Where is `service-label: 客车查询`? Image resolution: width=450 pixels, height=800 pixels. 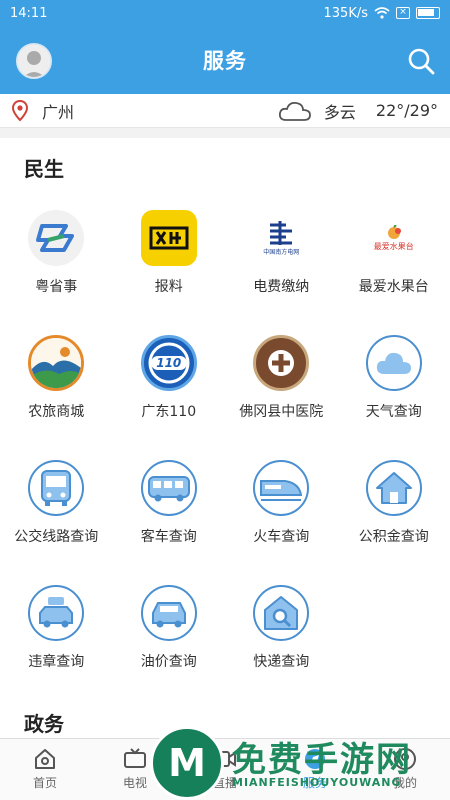 service-label: 客车查询 is located at coordinates (168, 537).